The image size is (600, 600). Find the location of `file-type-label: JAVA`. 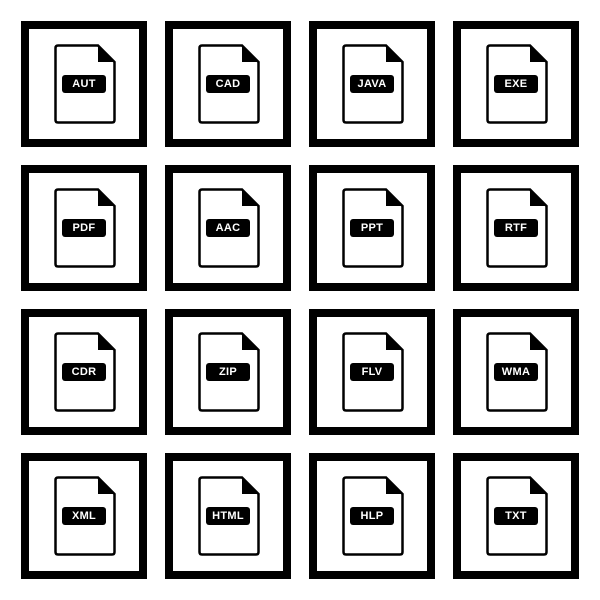

file-type-label: JAVA is located at coordinates (372, 84).